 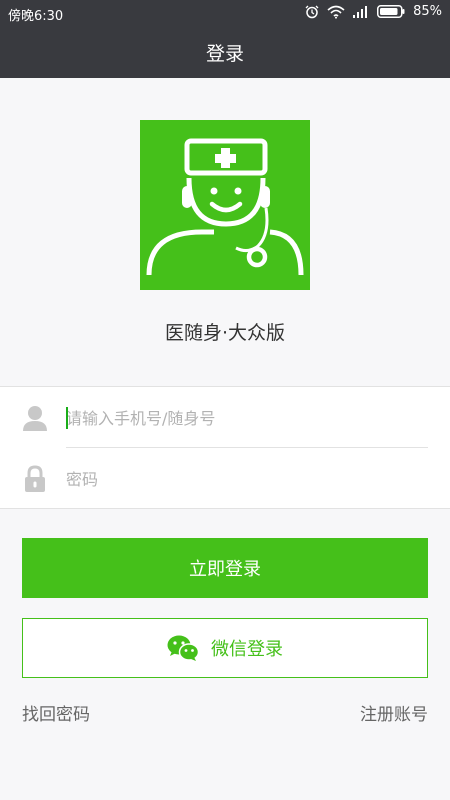 I want to click on text-cursor, so click(x=67, y=418).